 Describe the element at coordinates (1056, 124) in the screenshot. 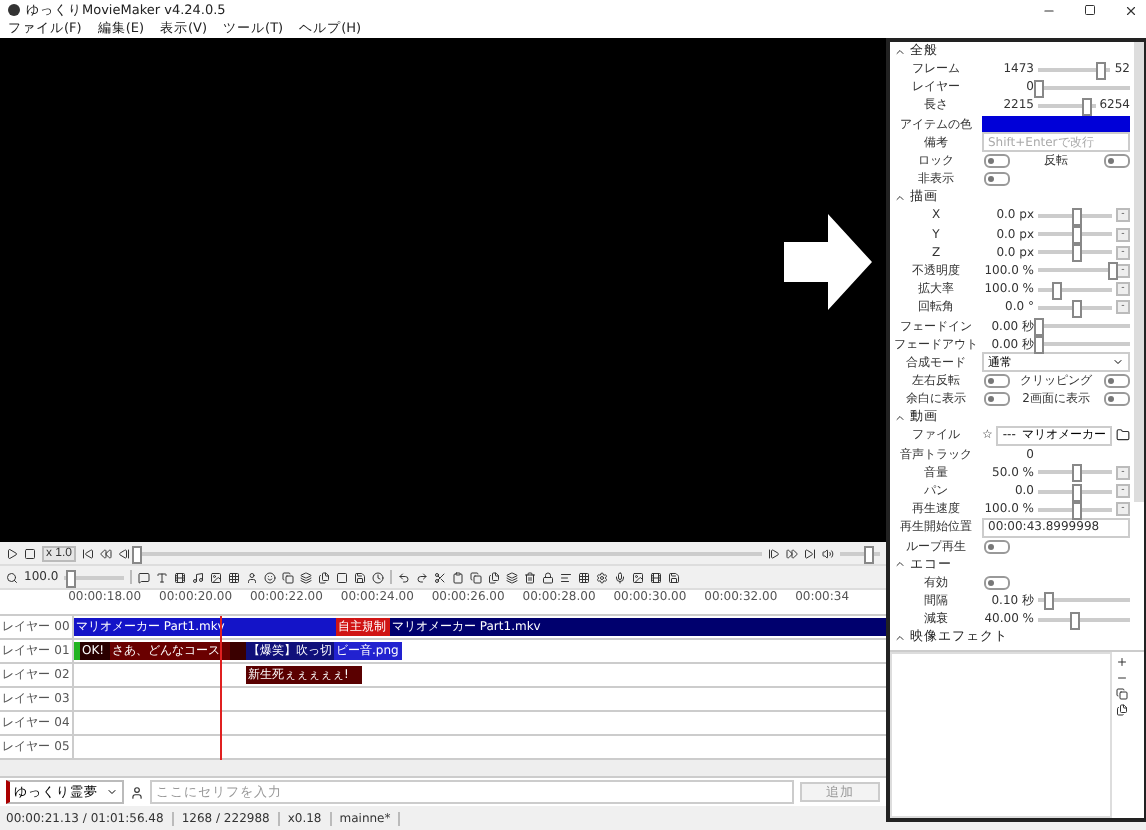

I see `color-swatch` at that location.